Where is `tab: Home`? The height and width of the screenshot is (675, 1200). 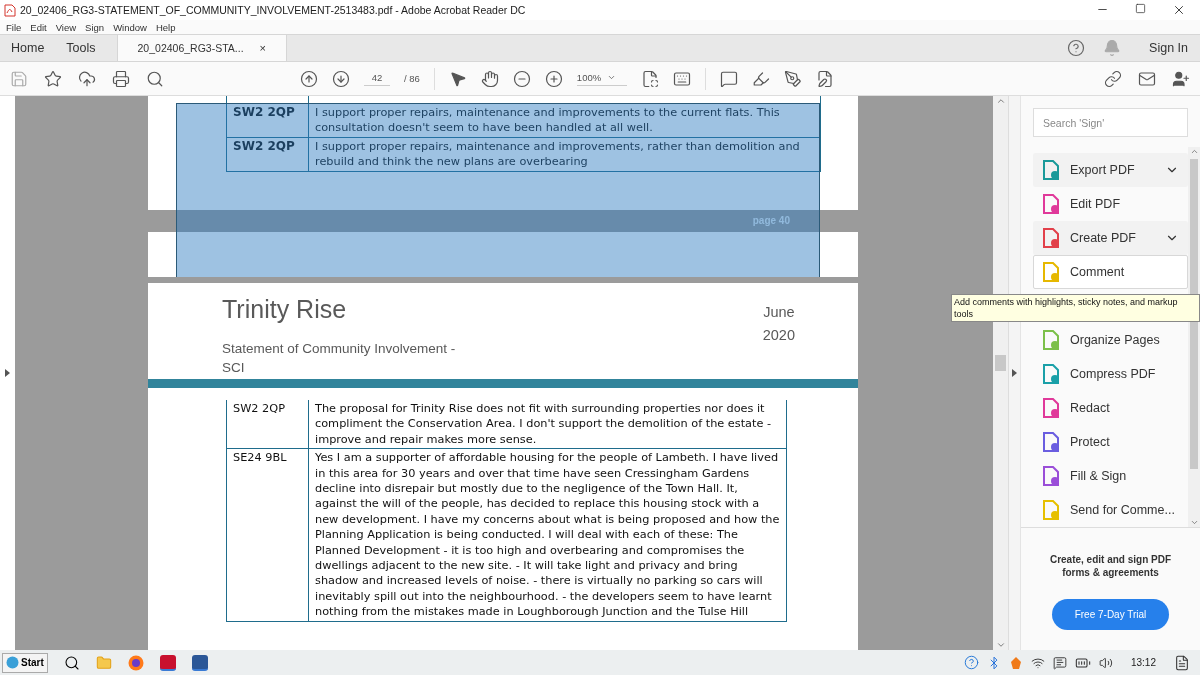
tab: Home is located at coordinates (28, 48).